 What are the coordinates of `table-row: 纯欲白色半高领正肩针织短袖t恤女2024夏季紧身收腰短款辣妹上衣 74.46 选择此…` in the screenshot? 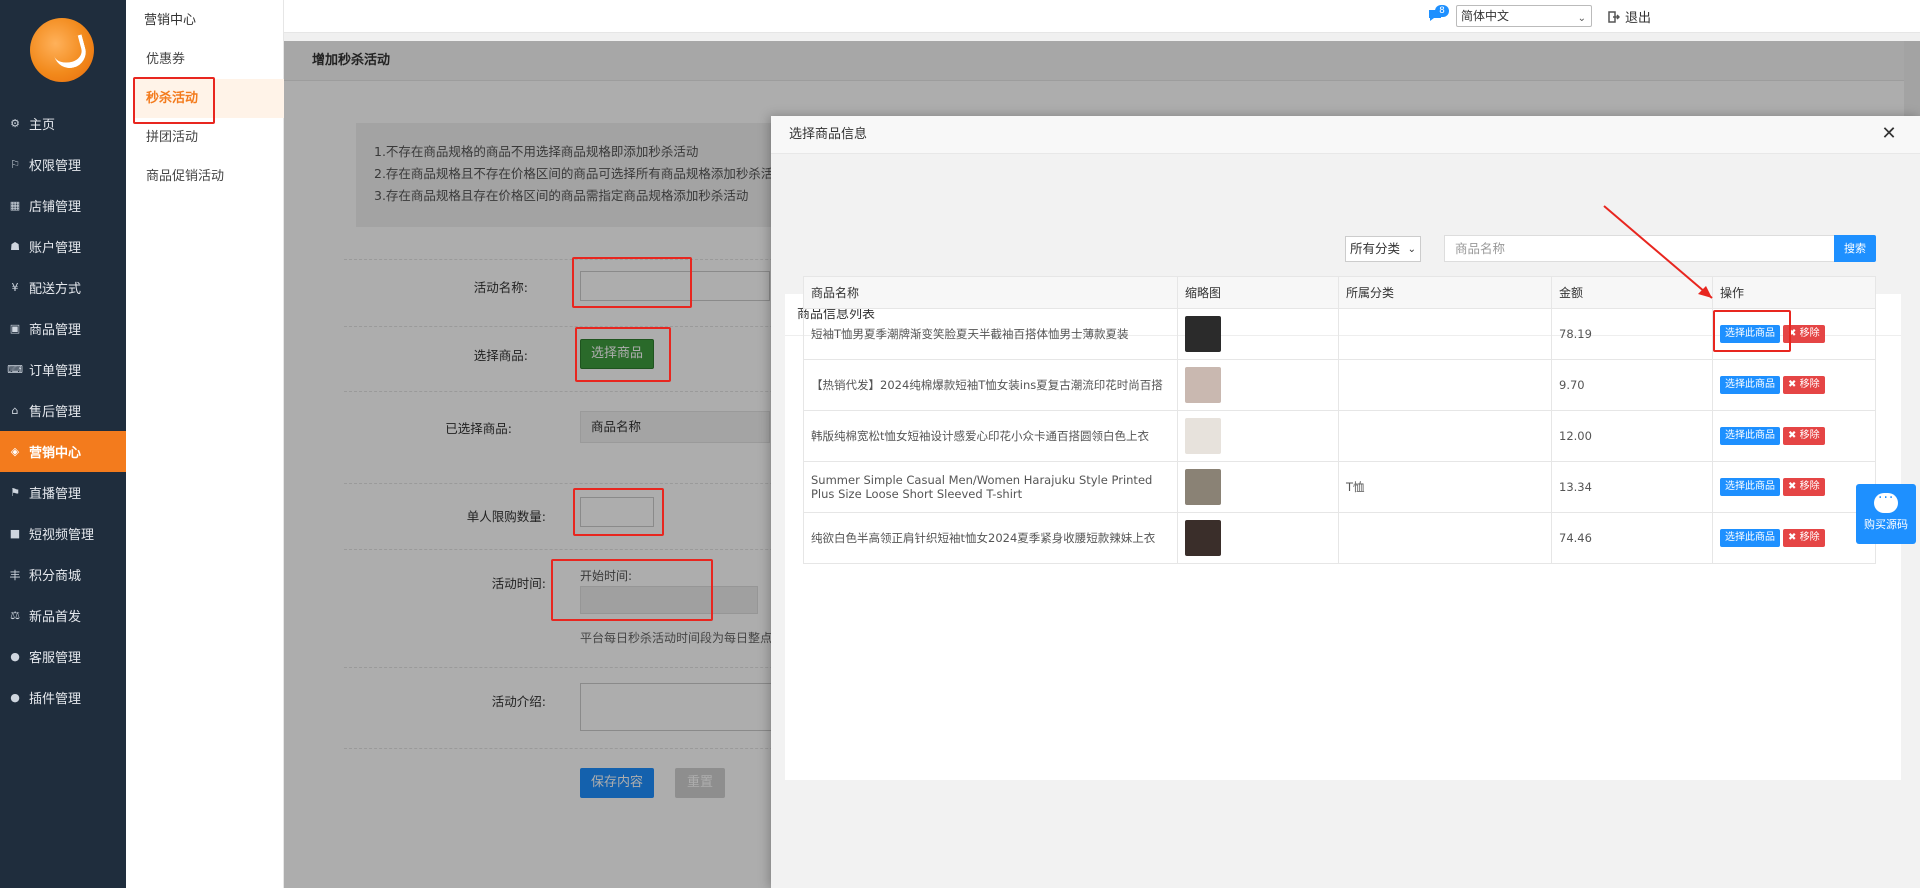 It's located at (1339, 538).